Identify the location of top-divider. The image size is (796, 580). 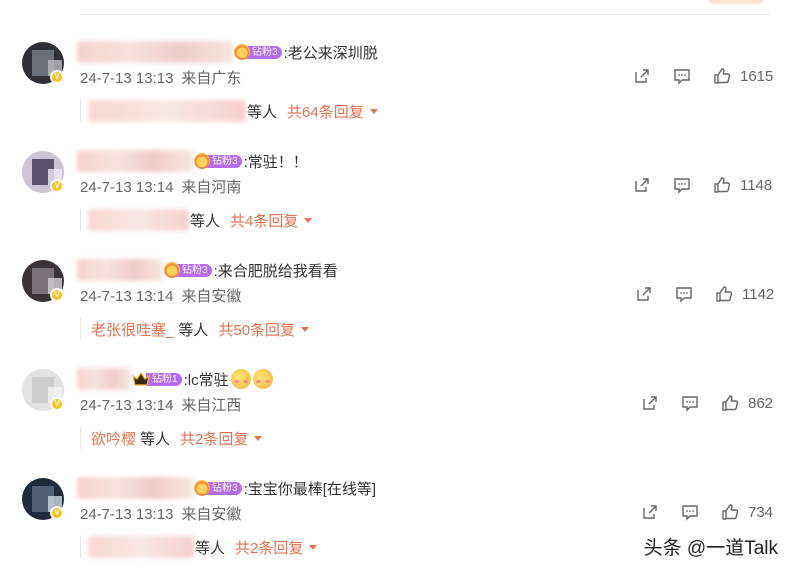
(425, 14).